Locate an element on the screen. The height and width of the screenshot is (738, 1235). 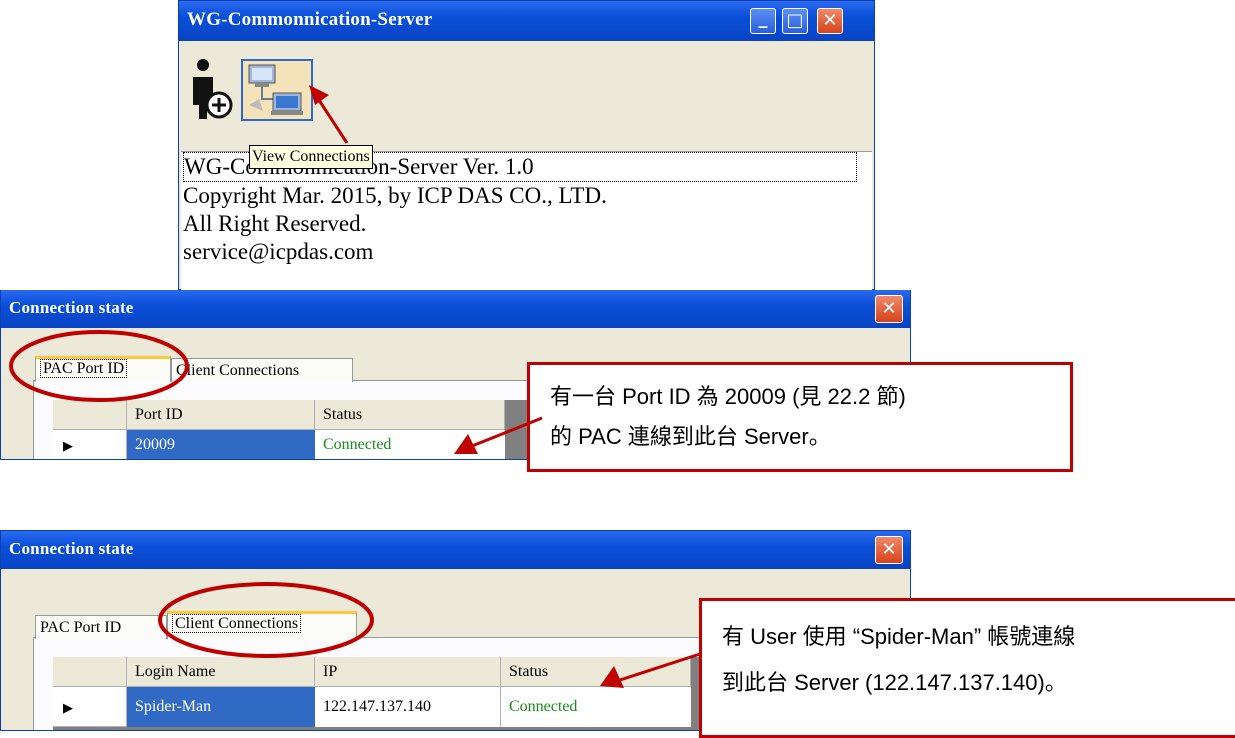
tab-label: PAC Port ID is located at coordinates (81, 627).